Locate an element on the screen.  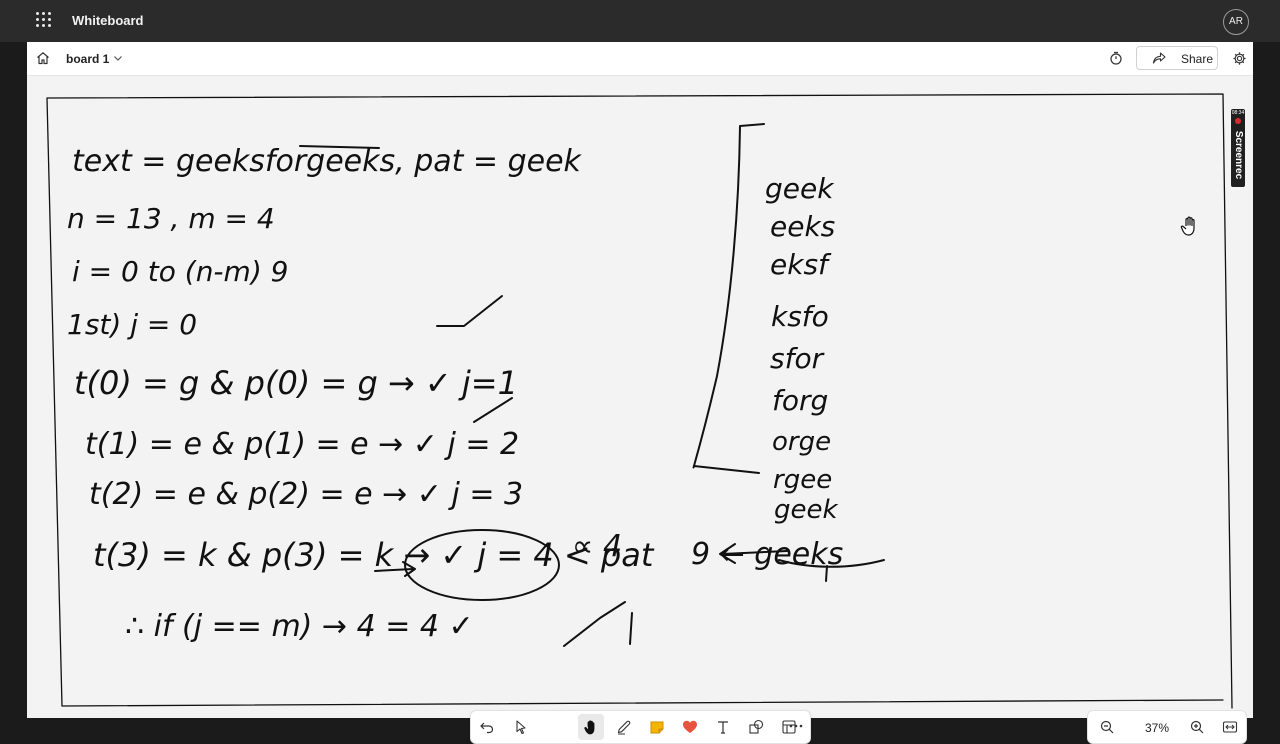
screenrec-label: Screenrec is located at coordinates (1238, 155).